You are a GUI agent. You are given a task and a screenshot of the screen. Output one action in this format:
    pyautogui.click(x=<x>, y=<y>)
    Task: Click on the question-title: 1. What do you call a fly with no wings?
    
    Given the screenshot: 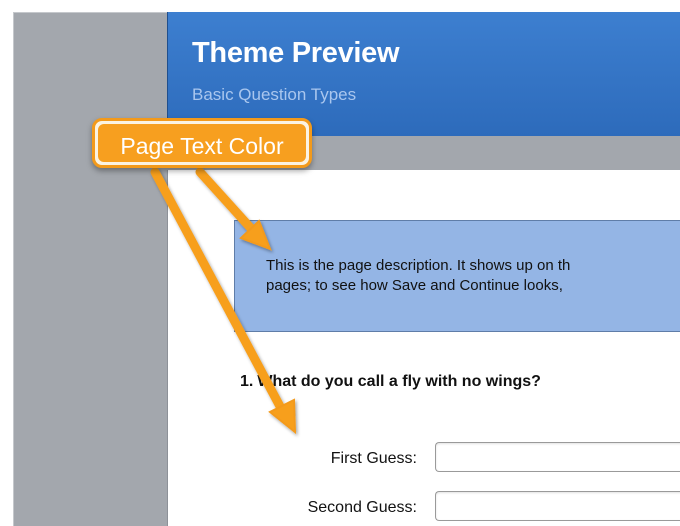 What is the action you would take?
    pyautogui.click(x=390, y=382)
    